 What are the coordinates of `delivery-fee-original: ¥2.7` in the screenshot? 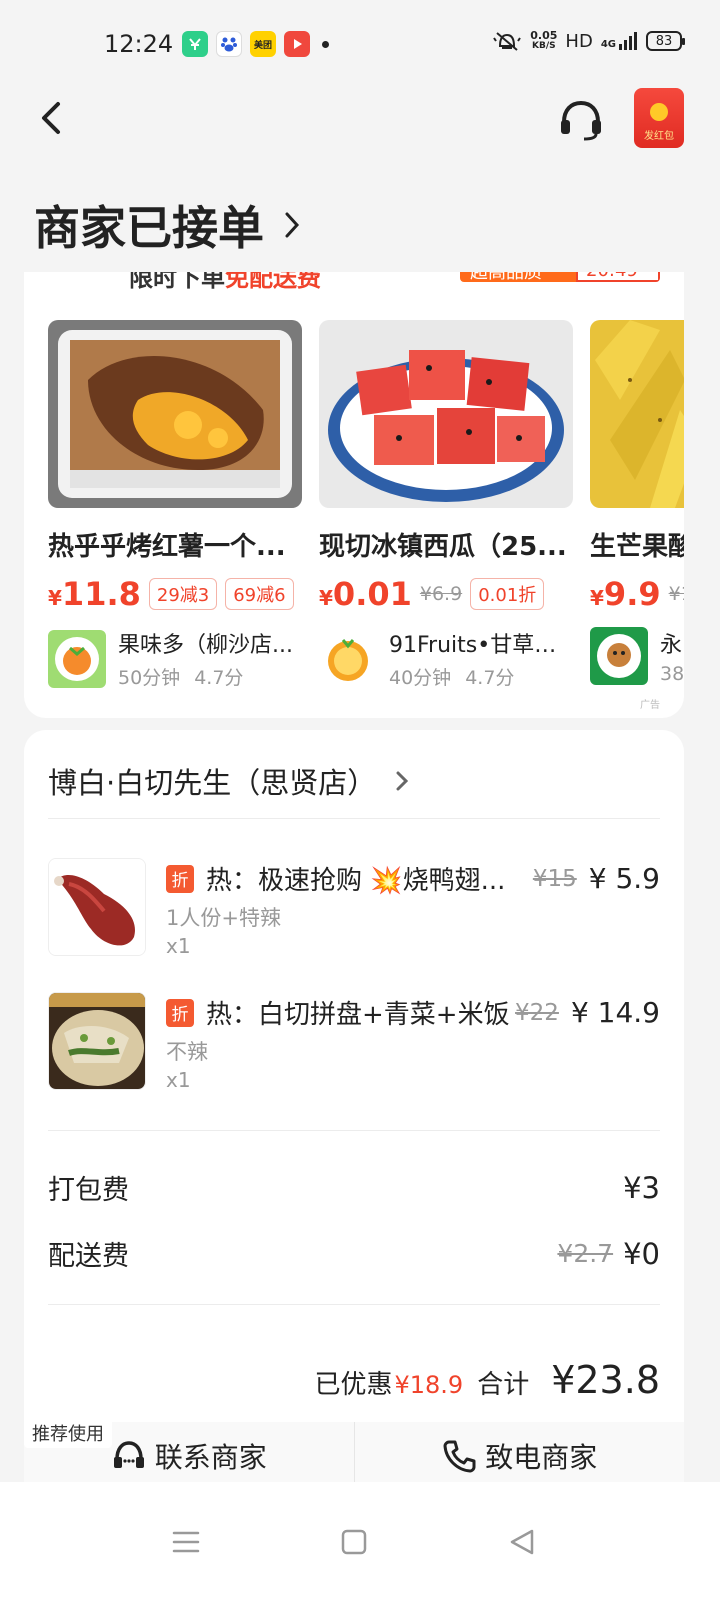 It's located at (585, 1253).